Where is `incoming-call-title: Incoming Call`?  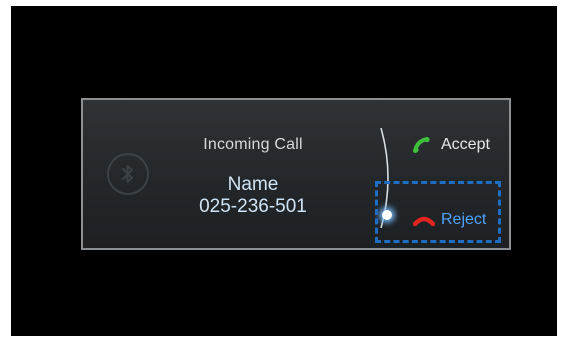
incoming-call-title: Incoming Call is located at coordinates (253, 144).